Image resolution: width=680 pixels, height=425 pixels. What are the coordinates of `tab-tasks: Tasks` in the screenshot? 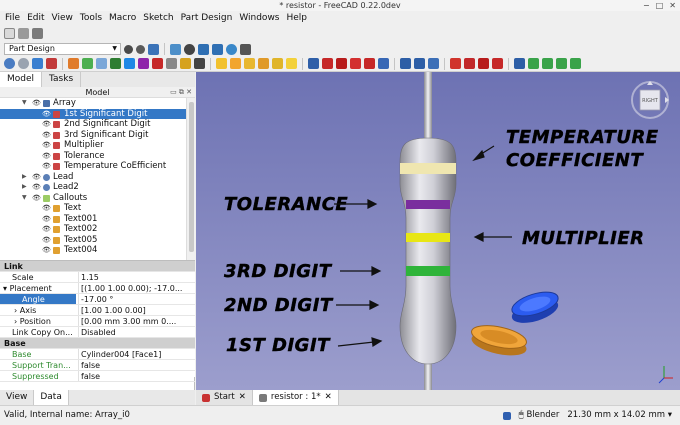 It's located at (62, 79).